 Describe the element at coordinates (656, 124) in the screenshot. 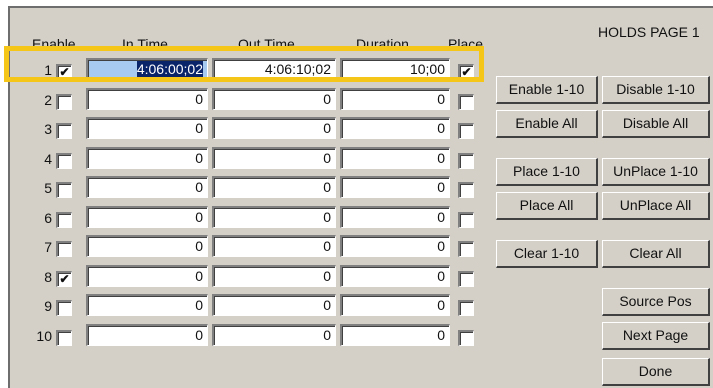

I see `disable-all-button: Disable All` at that location.